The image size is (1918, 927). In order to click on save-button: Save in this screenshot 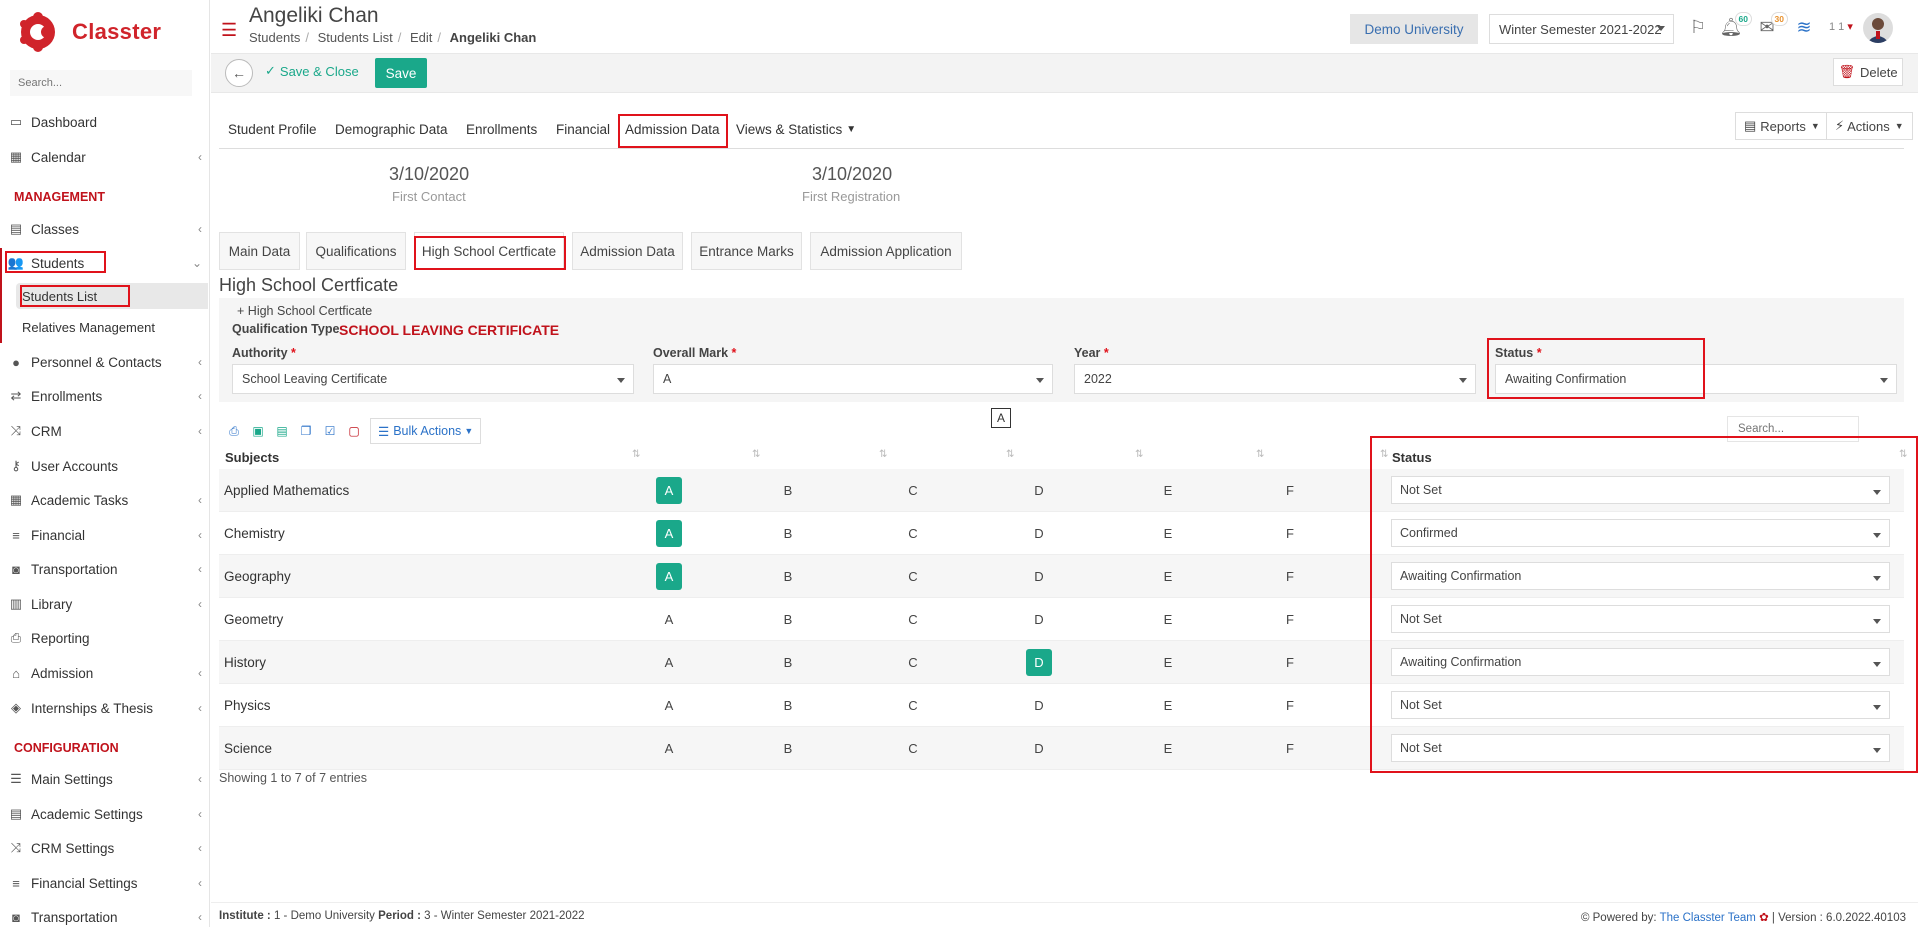, I will do `click(401, 73)`.